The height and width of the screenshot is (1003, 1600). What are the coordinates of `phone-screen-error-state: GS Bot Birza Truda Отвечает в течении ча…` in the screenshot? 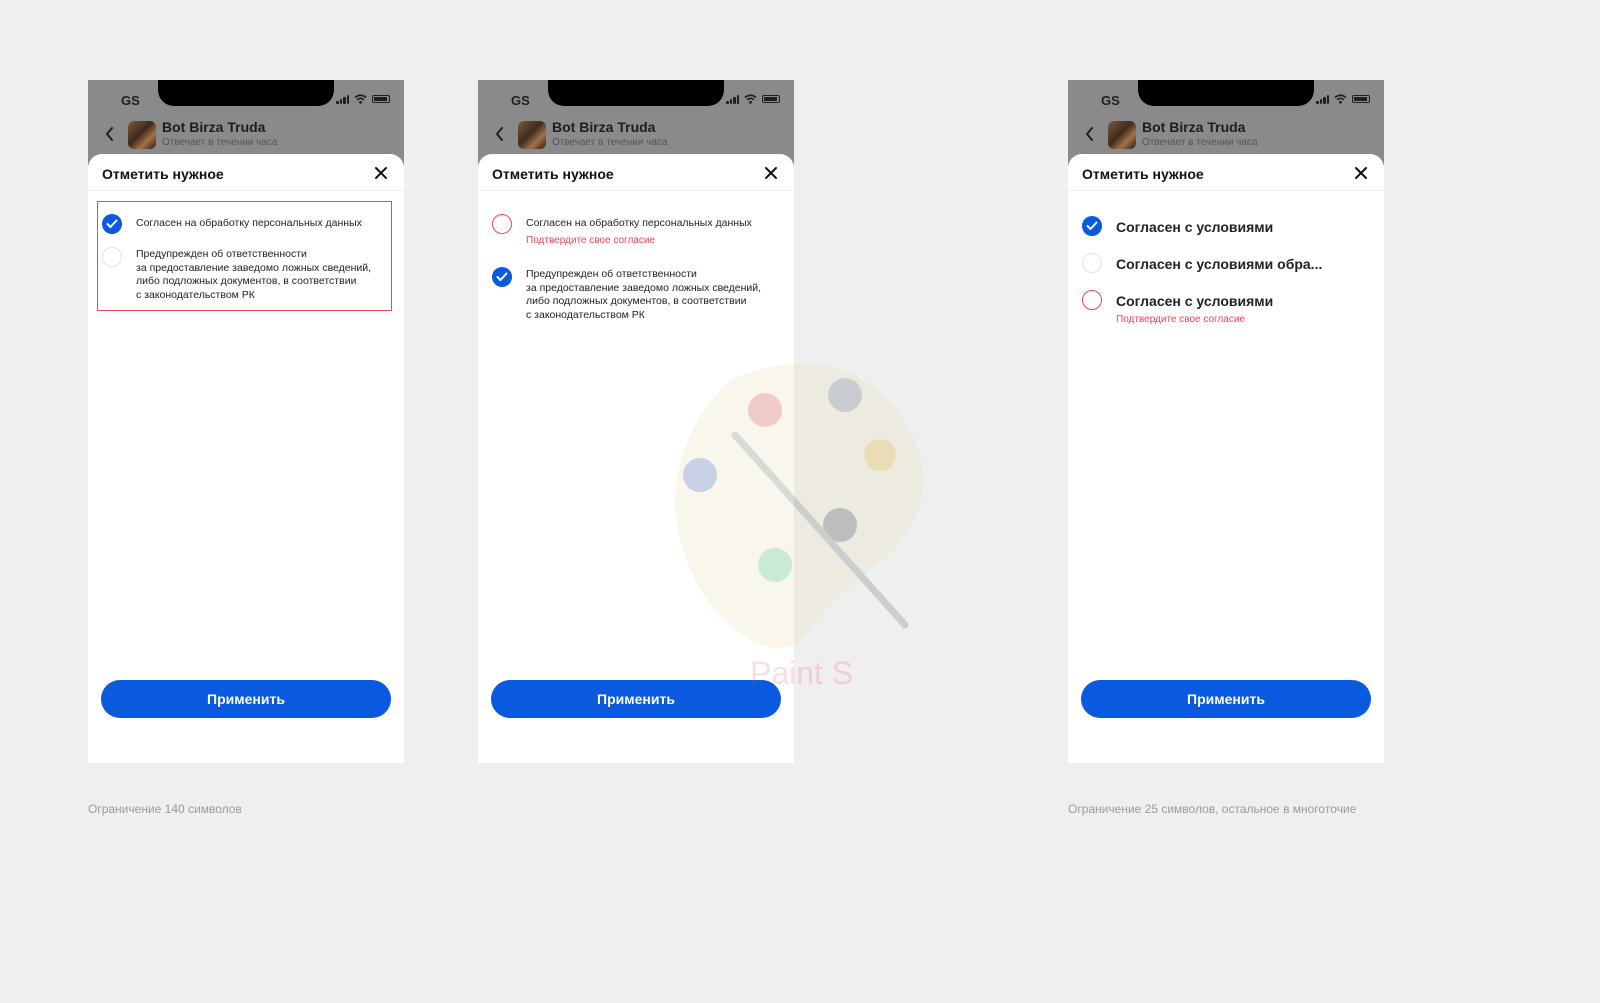 It's located at (636, 421).